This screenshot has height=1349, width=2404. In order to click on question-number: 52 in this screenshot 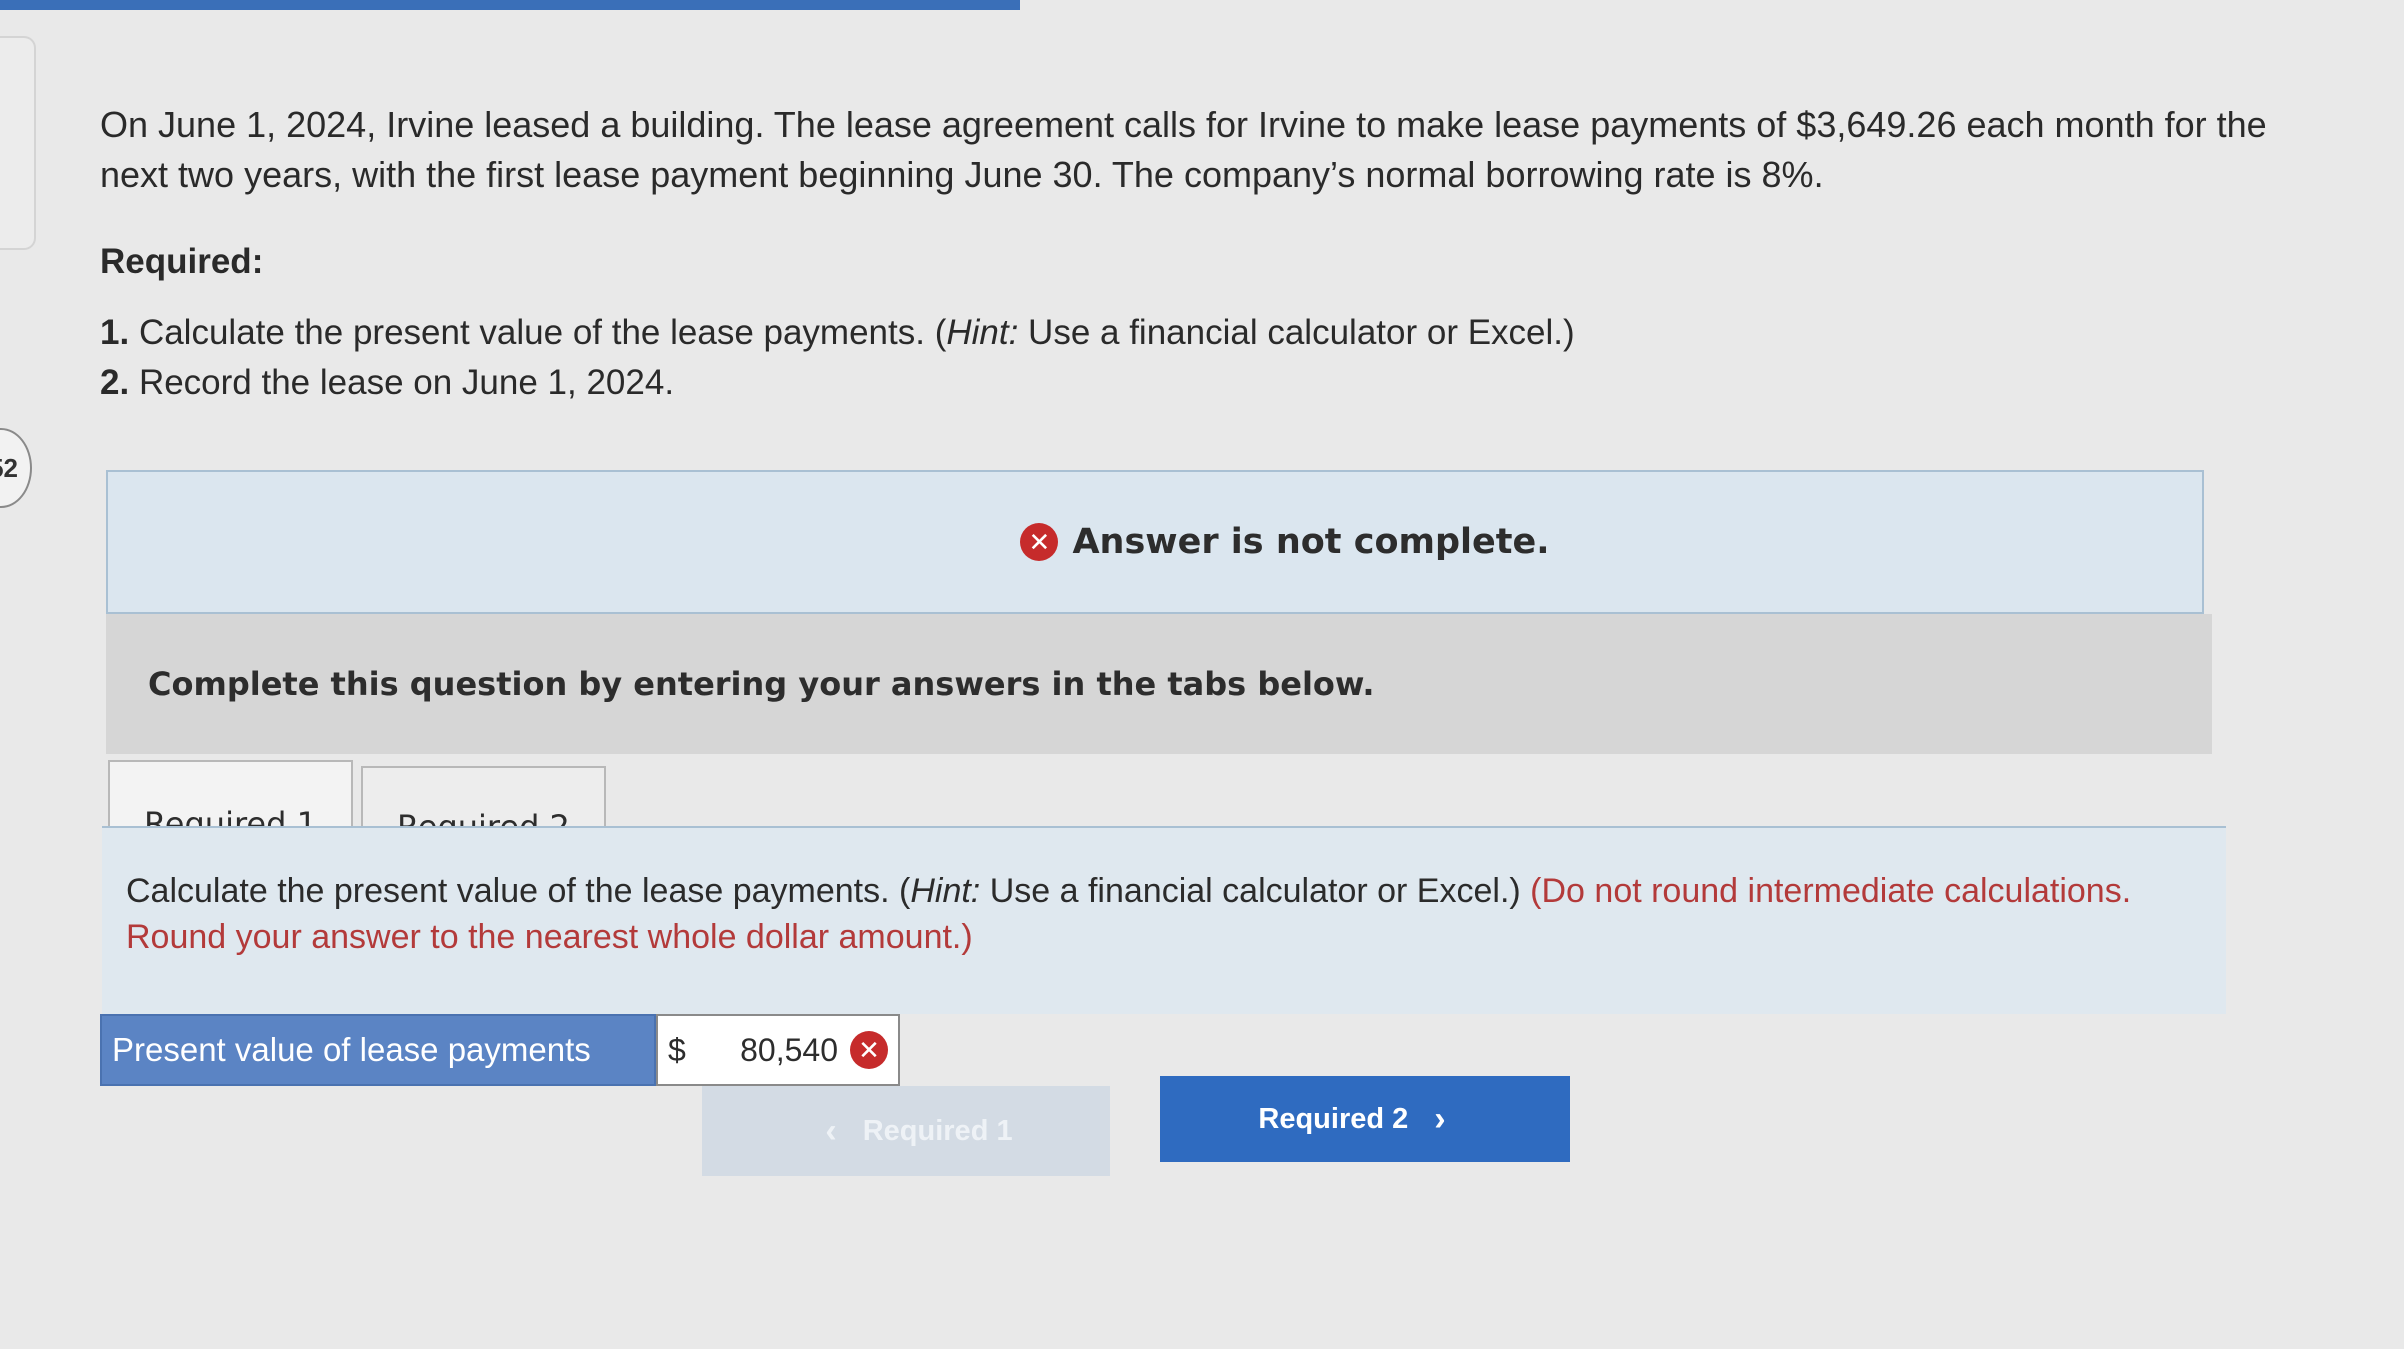, I will do `click(9, 467)`.